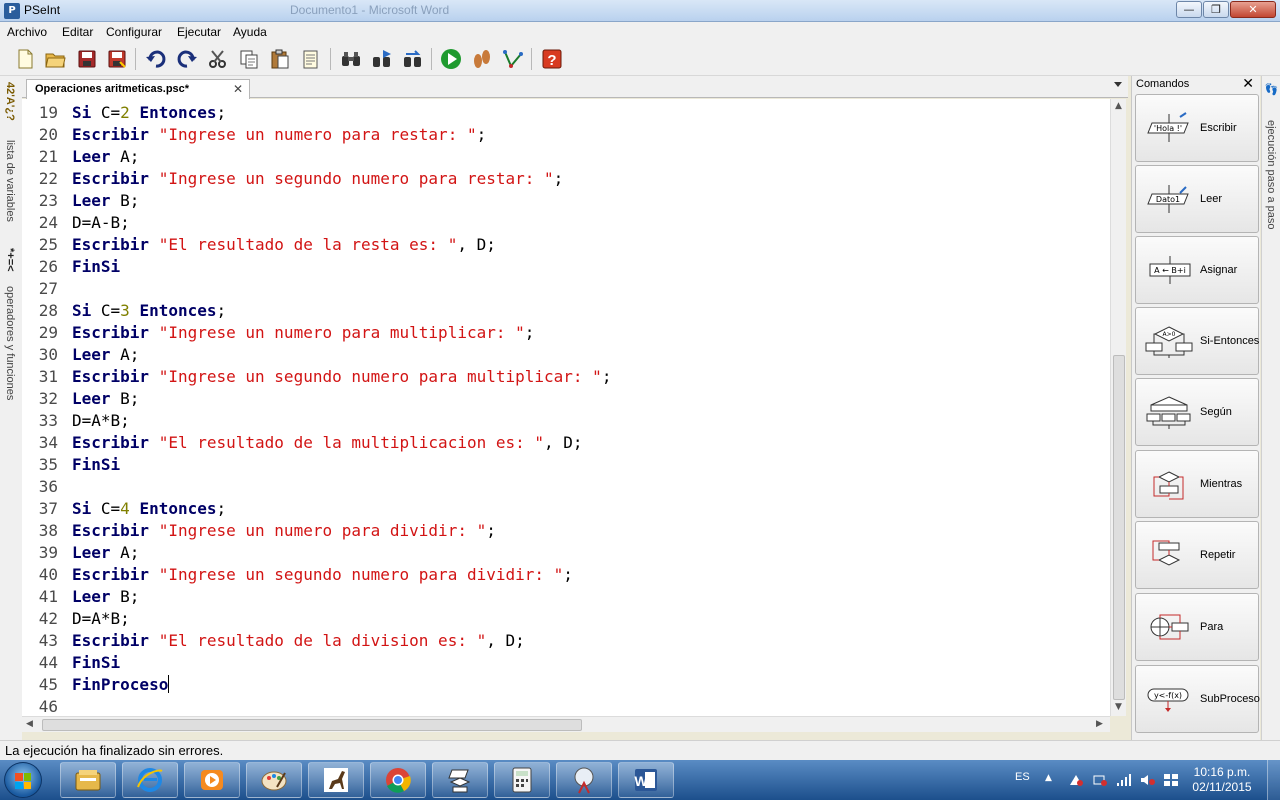  I want to click on calculator-icon, so click(522, 780).